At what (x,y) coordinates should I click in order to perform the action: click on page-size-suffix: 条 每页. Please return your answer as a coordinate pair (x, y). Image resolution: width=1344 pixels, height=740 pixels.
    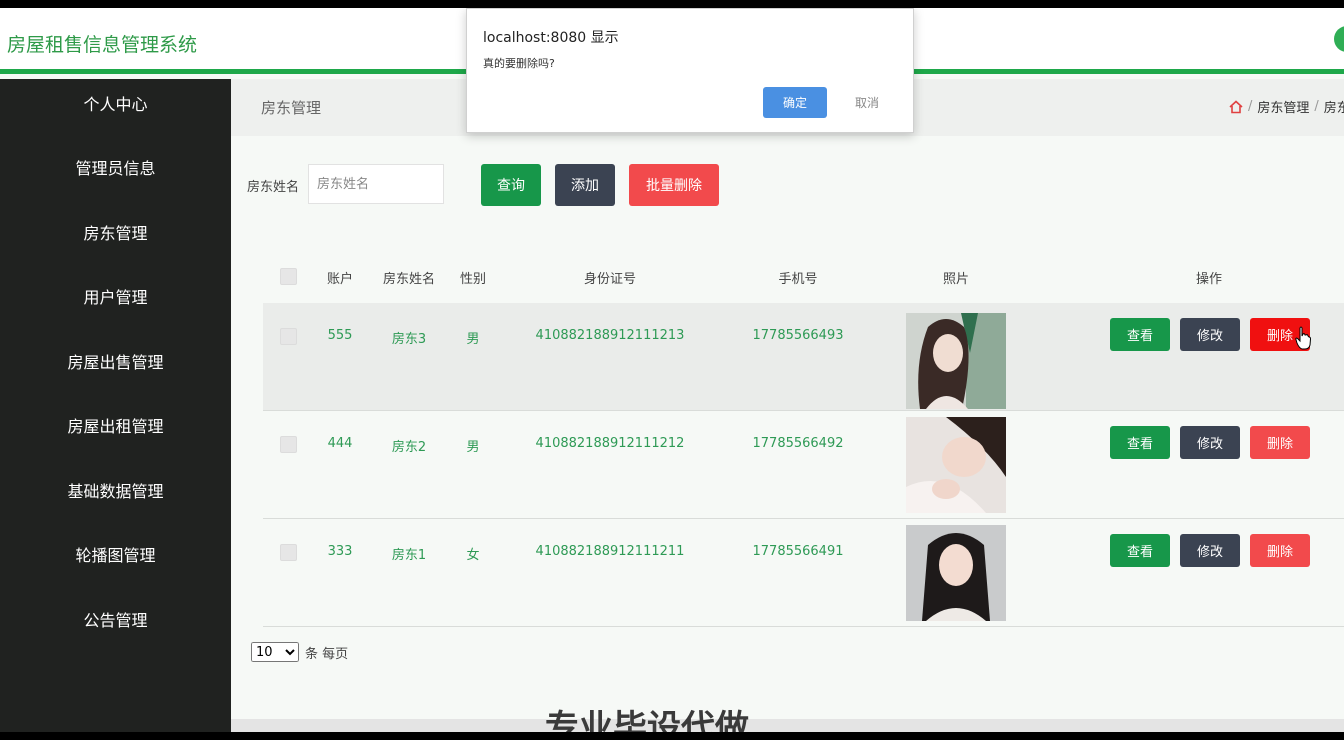
    Looking at the image, I should click on (327, 654).